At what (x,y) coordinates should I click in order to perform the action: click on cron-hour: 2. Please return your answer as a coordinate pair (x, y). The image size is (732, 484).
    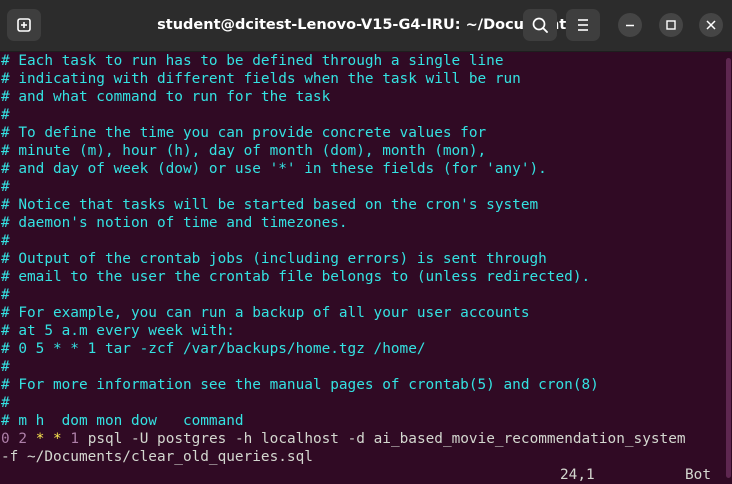
    Looking at the image, I should click on (23, 439).